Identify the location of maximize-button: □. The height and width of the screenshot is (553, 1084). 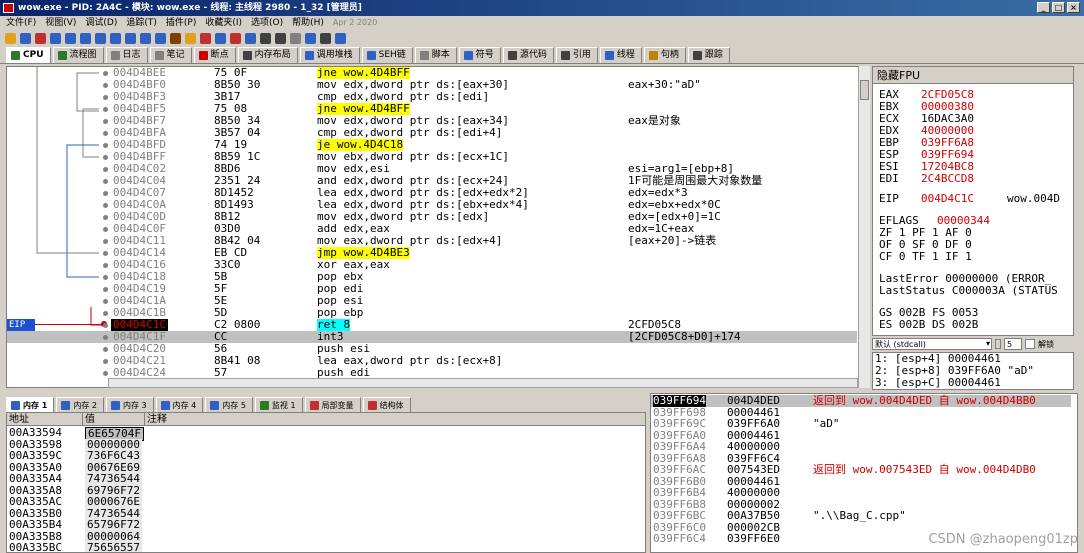
(1058, 7).